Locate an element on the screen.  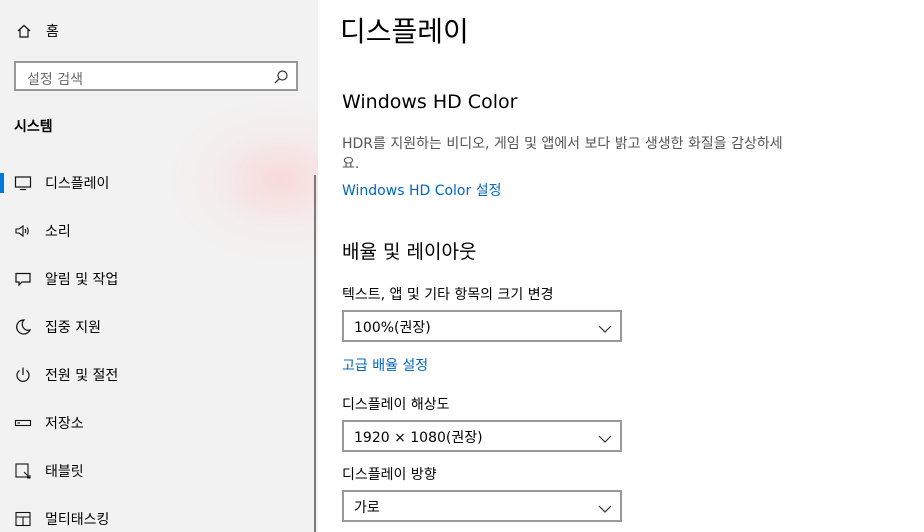
hdr-settings-link: Windows HD Color 설정 is located at coordinates (421, 190).